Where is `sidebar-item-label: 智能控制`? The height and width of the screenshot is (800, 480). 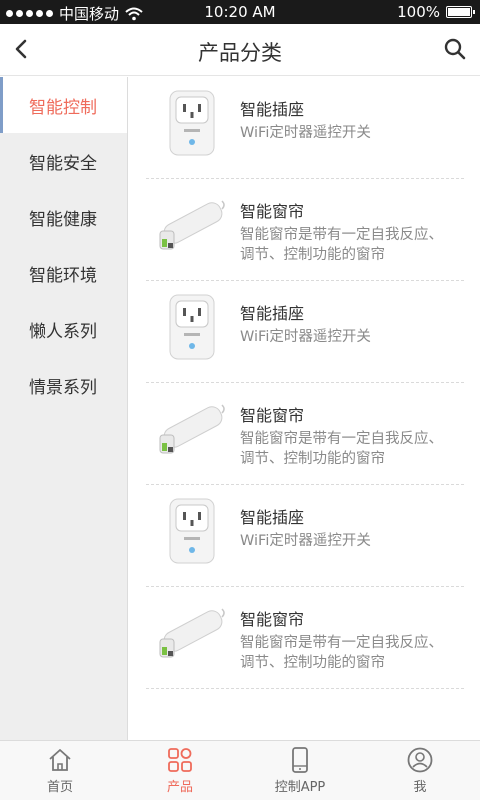 sidebar-item-label: 智能控制 is located at coordinates (63, 107).